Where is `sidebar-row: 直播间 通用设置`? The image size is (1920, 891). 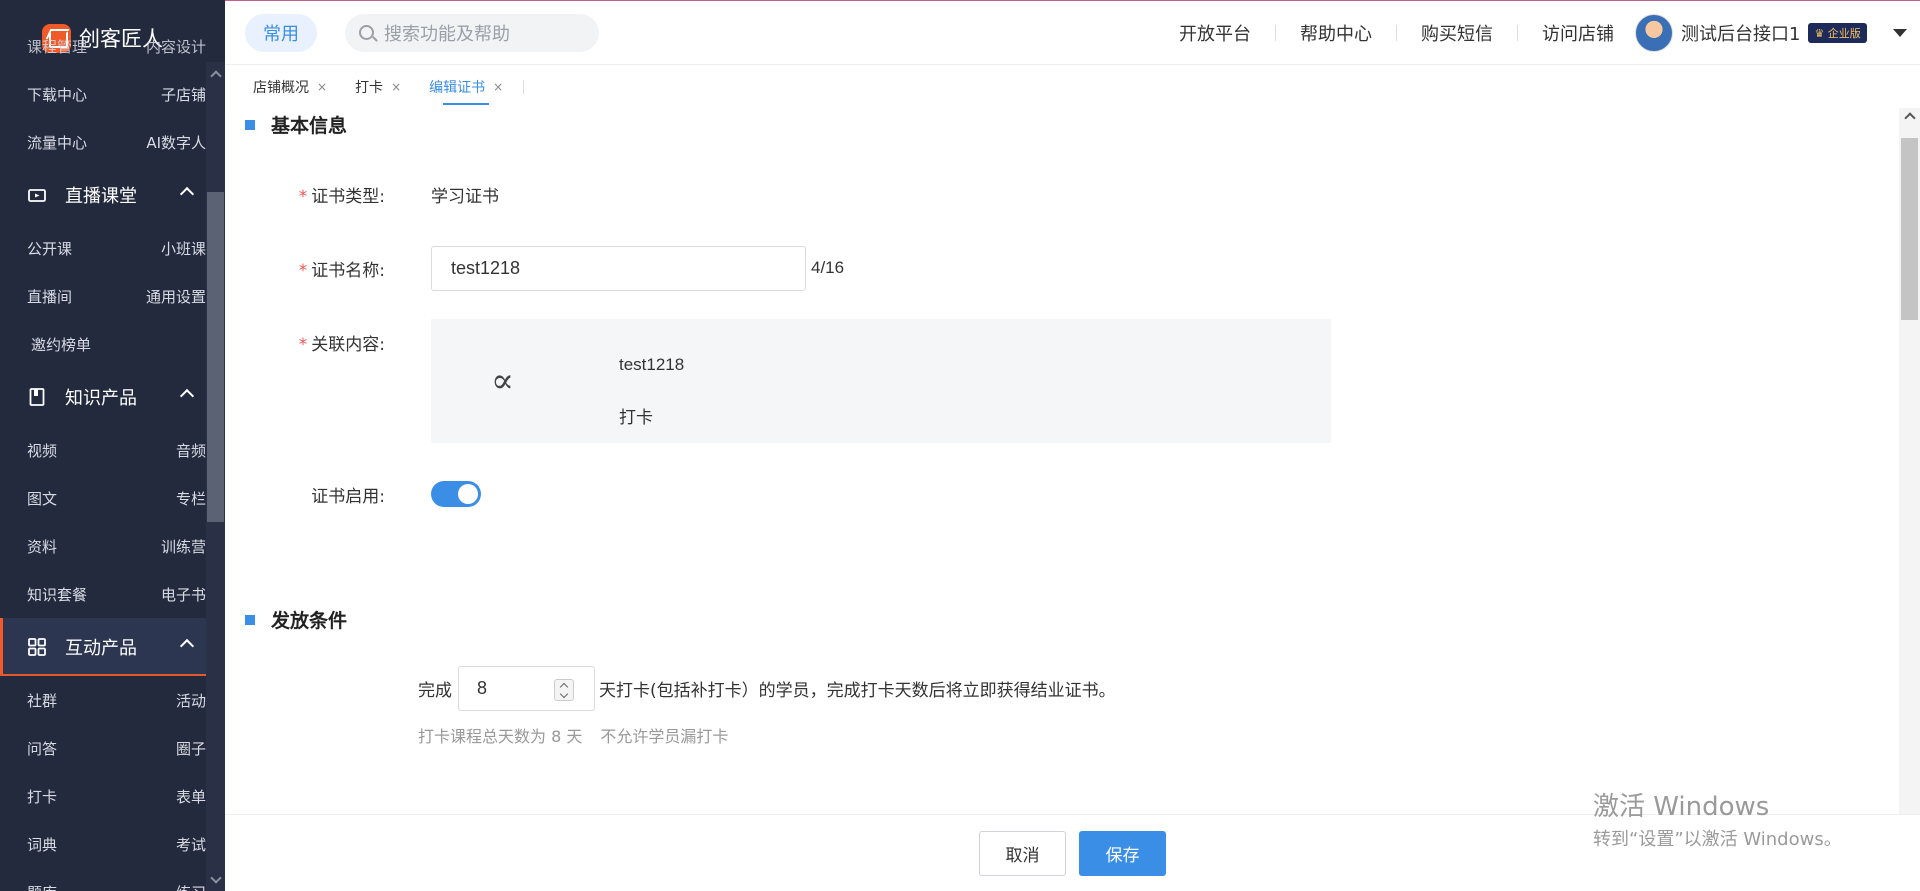 sidebar-row: 直播间 通用设置 is located at coordinates (103, 296).